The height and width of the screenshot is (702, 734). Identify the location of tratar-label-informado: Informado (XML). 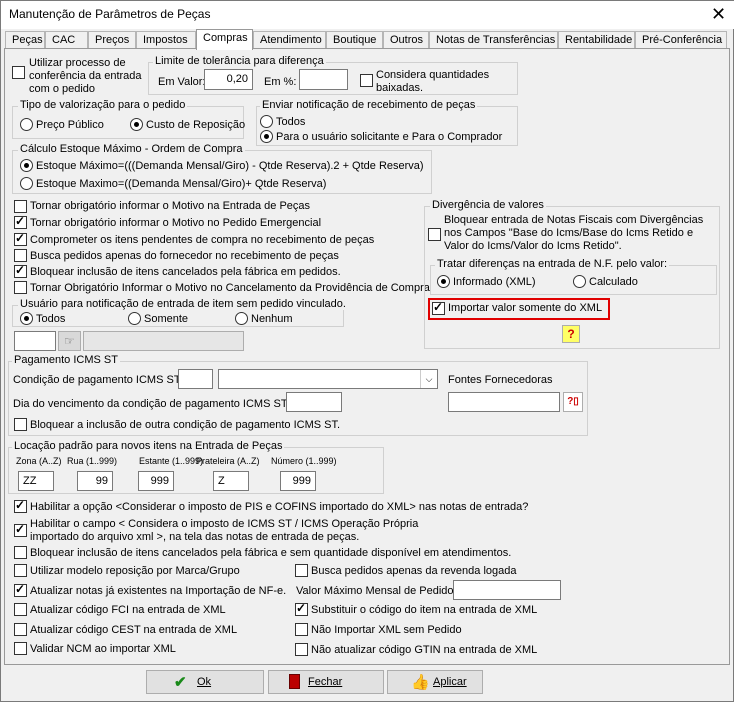
(494, 282).